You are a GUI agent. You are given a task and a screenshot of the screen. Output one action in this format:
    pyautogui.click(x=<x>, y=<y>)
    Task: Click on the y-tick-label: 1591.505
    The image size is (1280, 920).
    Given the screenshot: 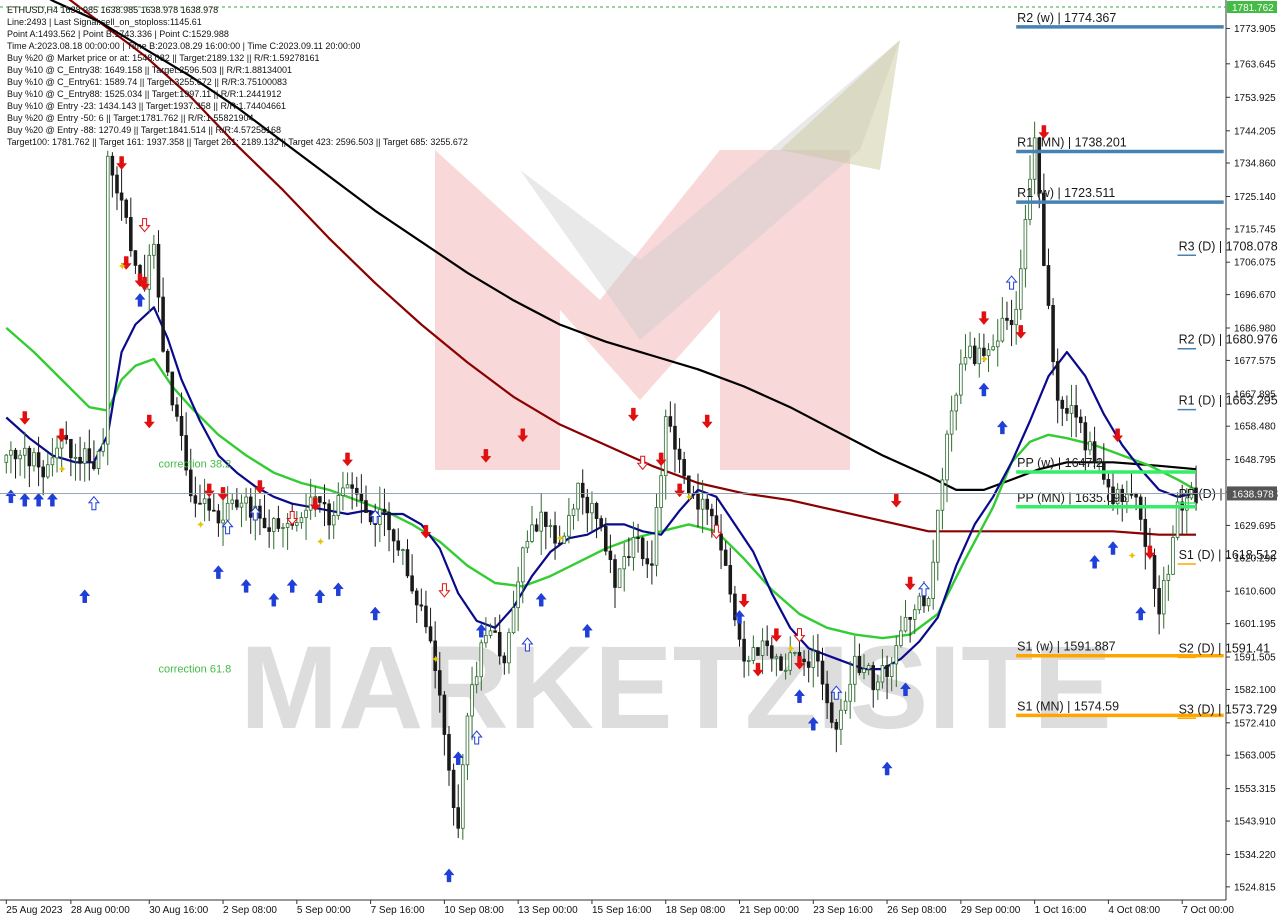 What is the action you would take?
    pyautogui.click(x=1255, y=658)
    